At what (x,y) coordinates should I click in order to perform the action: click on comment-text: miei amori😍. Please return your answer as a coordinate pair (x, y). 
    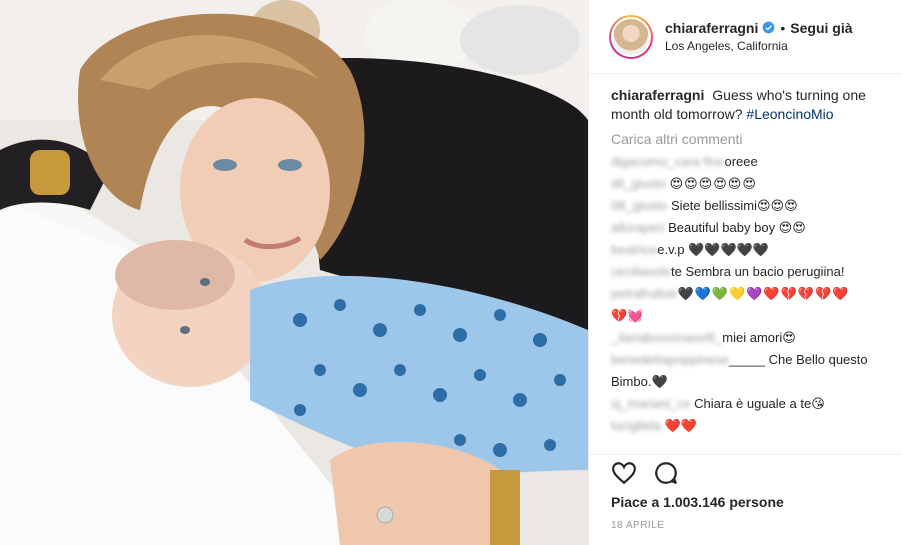
    Looking at the image, I should click on (759, 337).